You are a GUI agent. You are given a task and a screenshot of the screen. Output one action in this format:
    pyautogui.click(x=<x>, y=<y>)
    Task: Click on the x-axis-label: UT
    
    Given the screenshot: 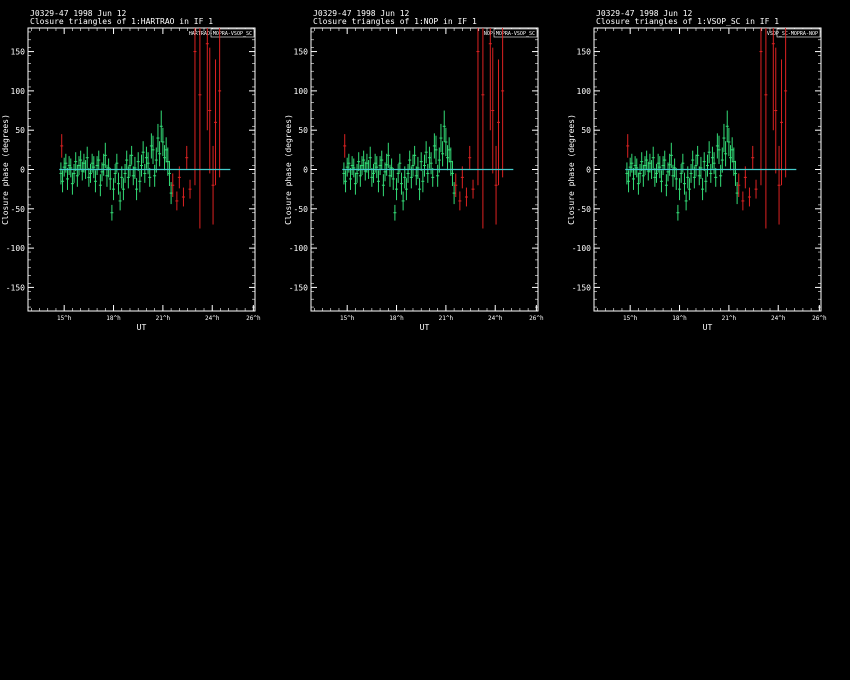 What is the action you would take?
    pyautogui.click(x=425, y=327)
    